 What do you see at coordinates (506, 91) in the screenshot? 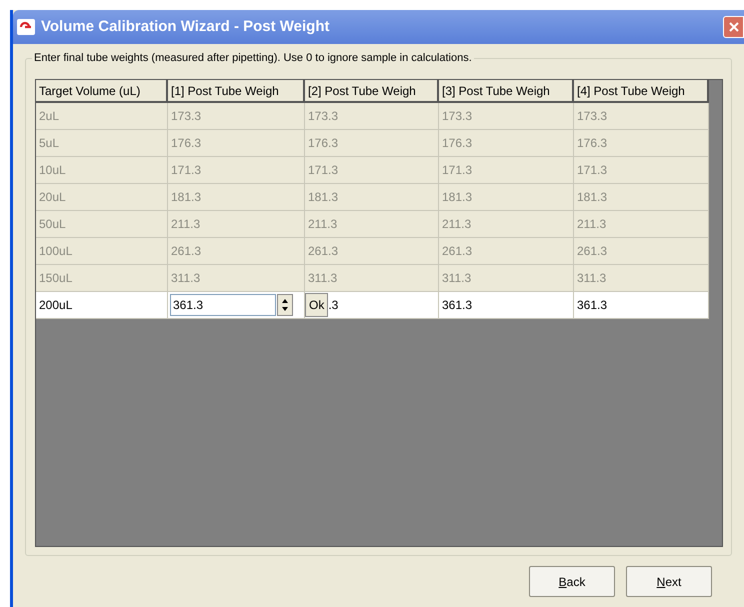
I see `column-header: [3] Post Tube Weigh` at bounding box center [506, 91].